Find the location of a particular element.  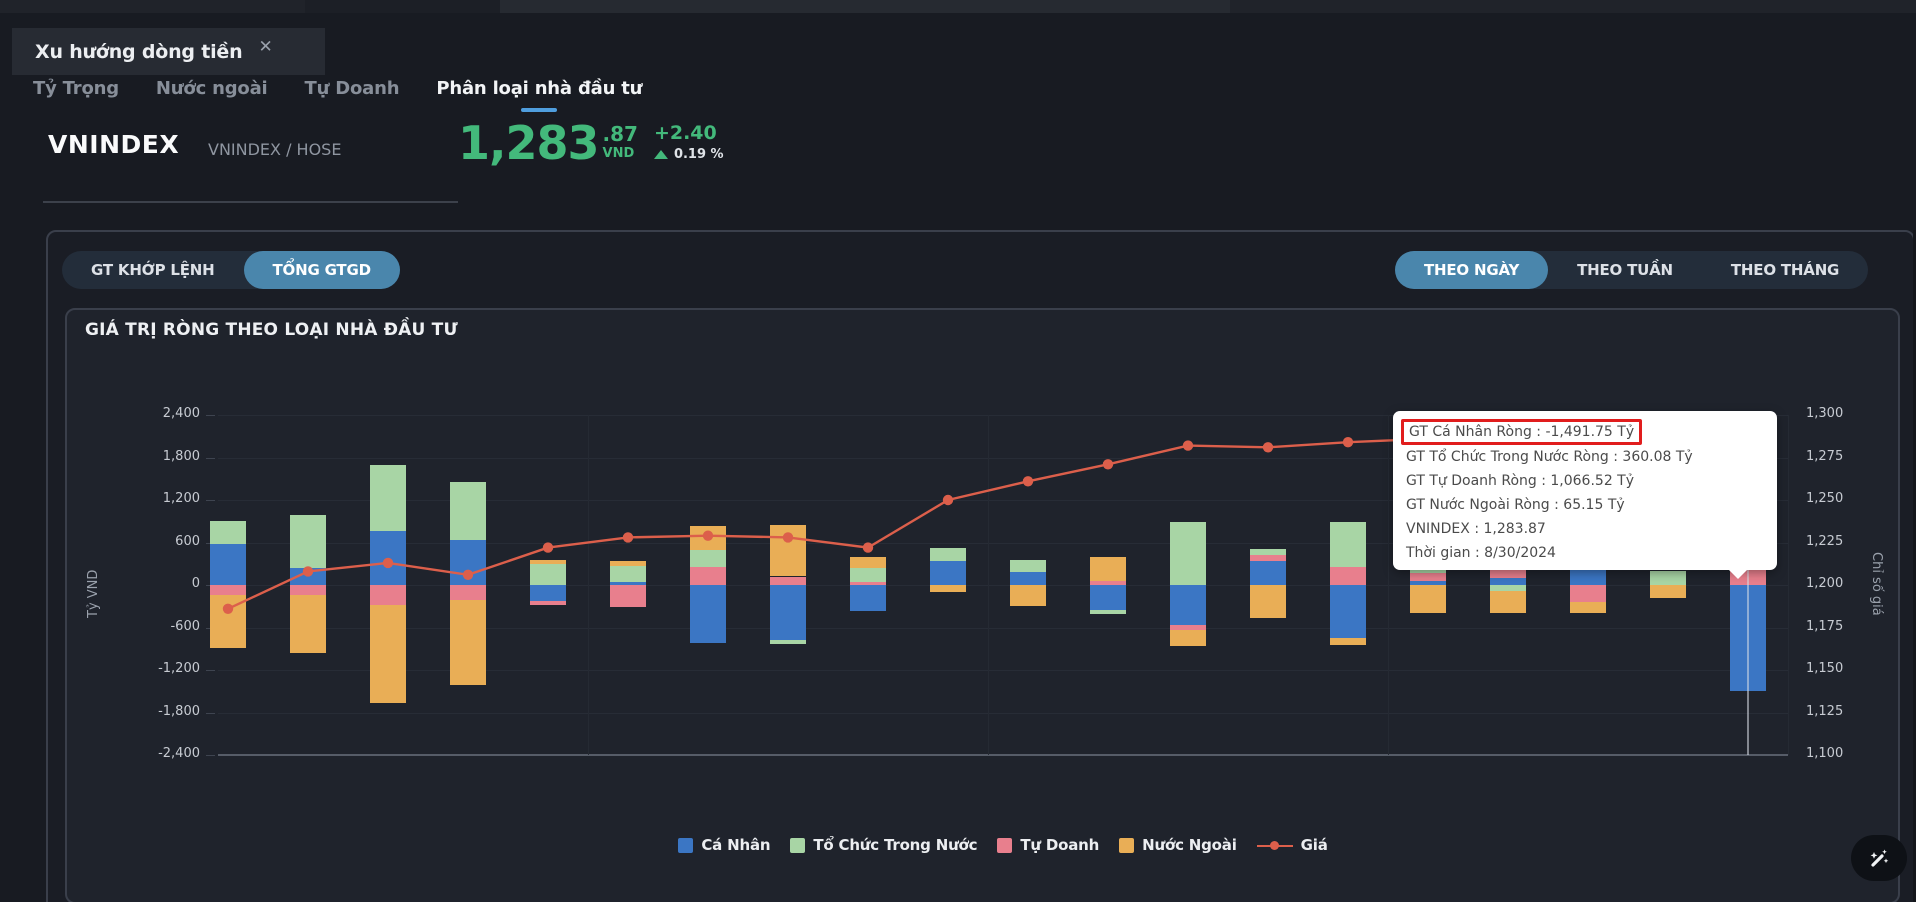

magic-wand-button is located at coordinates (1879, 858).